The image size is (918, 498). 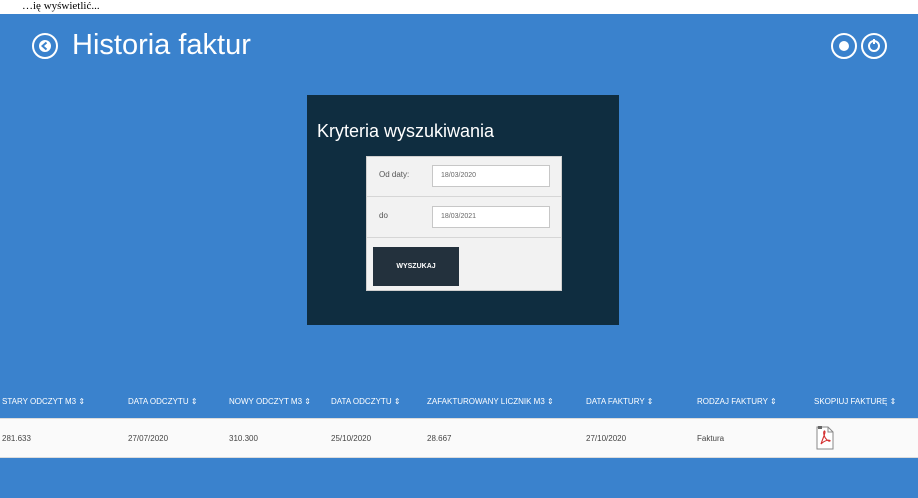 I want to click on power-button, so click(x=874, y=46).